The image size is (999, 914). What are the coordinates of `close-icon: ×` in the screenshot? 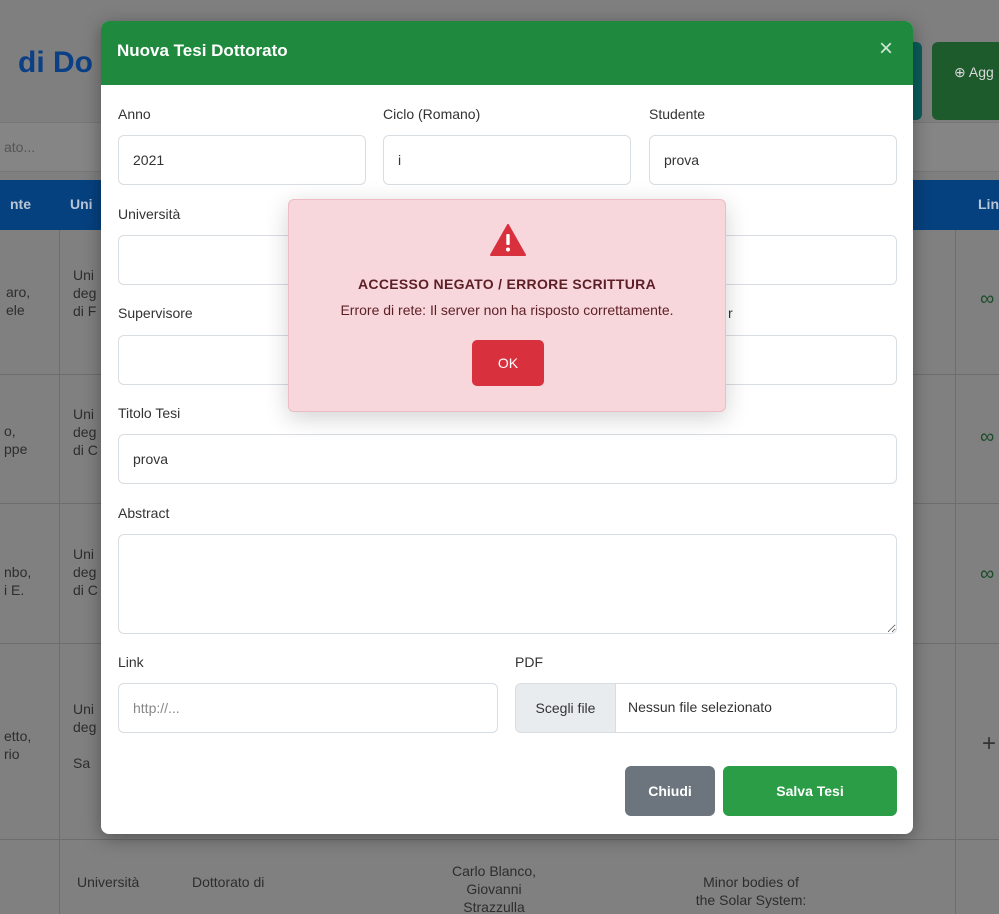 It's located at (886, 49).